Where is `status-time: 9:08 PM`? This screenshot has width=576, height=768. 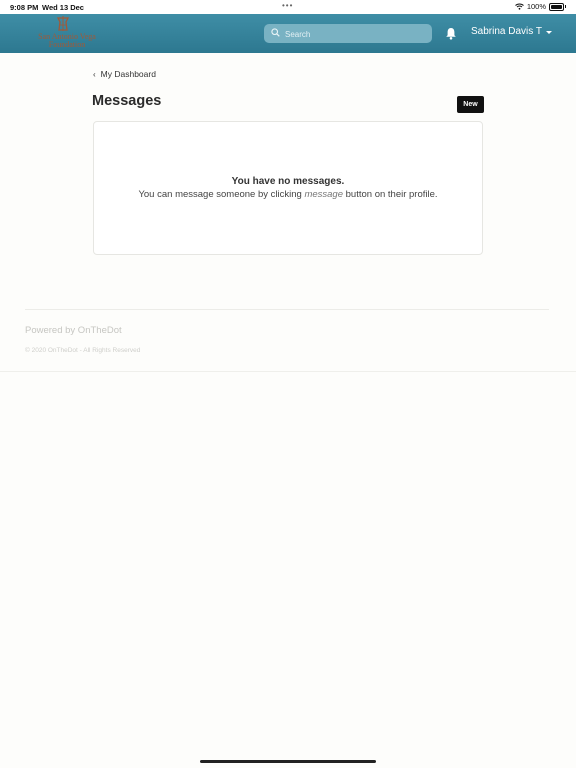
status-time: 9:08 PM is located at coordinates (24, 7).